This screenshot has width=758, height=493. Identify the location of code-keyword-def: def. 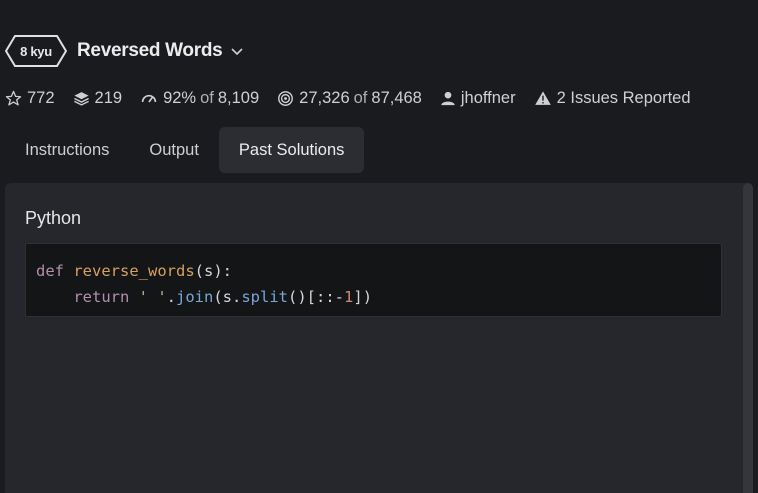
(50, 271).